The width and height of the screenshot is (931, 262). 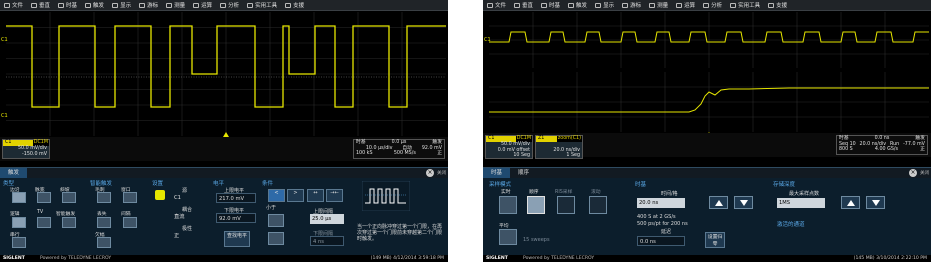 What do you see at coordinates (536, 205) in the screenshot?
I see `mode-sequence` at bounding box center [536, 205].